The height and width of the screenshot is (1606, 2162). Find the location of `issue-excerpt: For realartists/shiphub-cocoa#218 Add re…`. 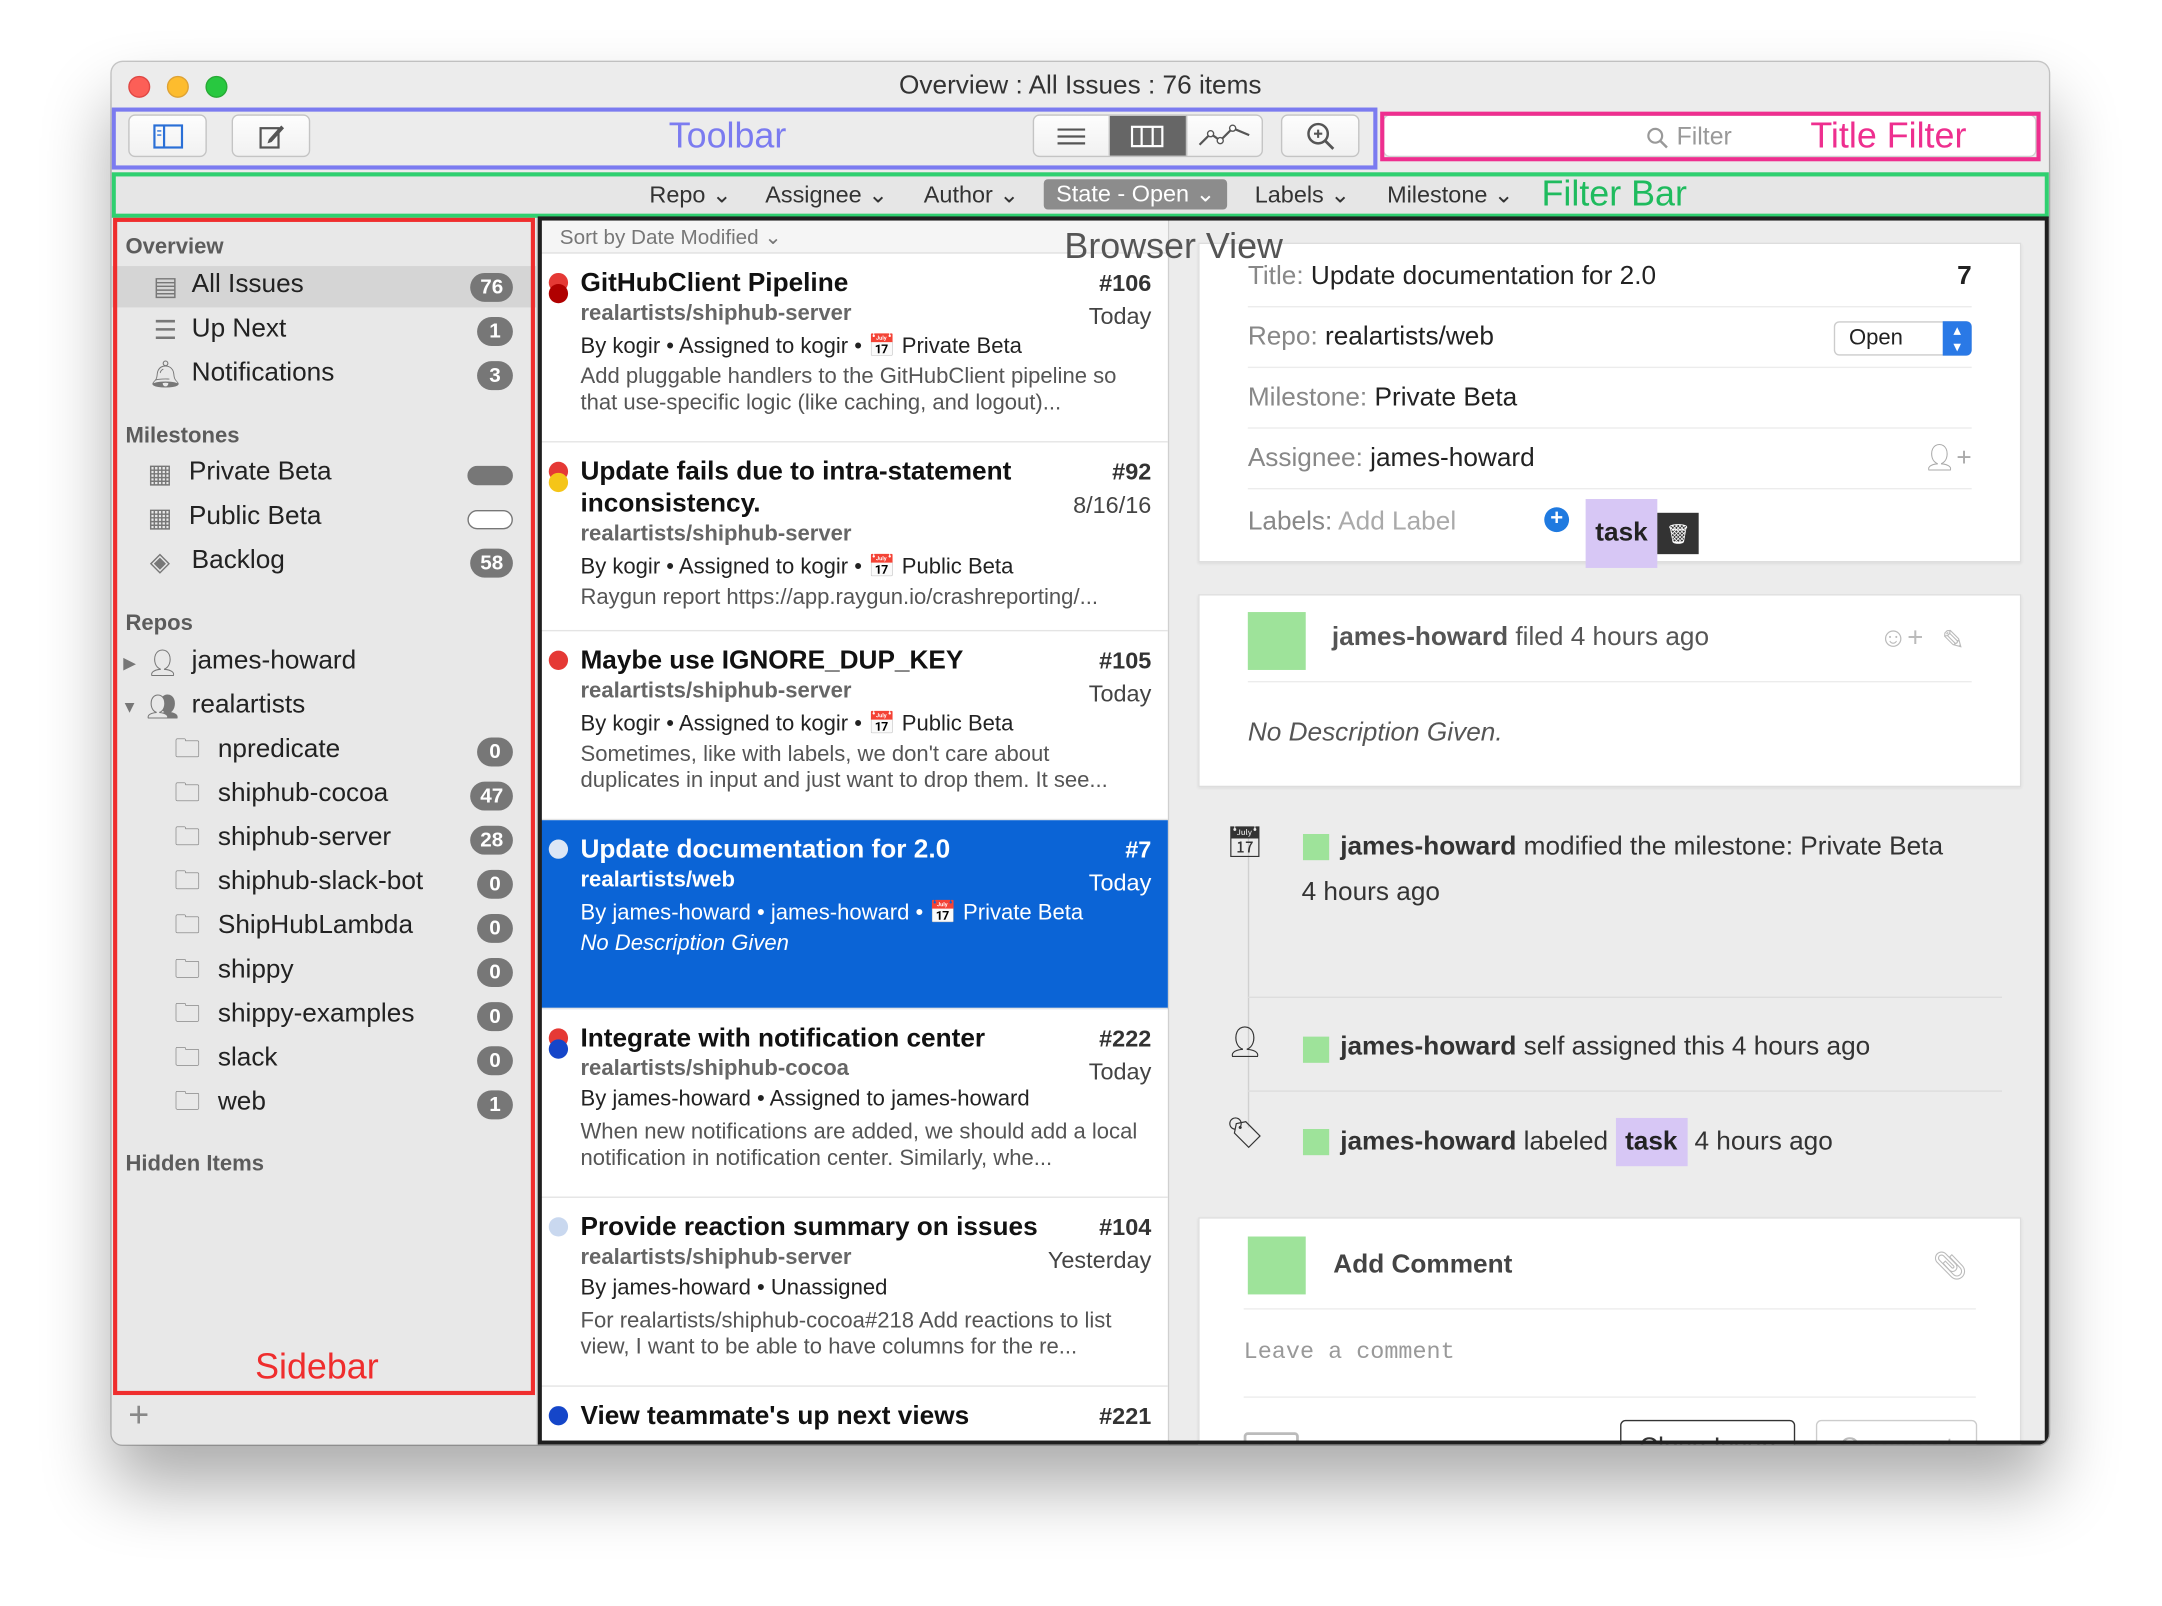

issue-excerpt: For realartists/shiphub-cocoa#218 Add re… is located at coordinates (846, 1334).